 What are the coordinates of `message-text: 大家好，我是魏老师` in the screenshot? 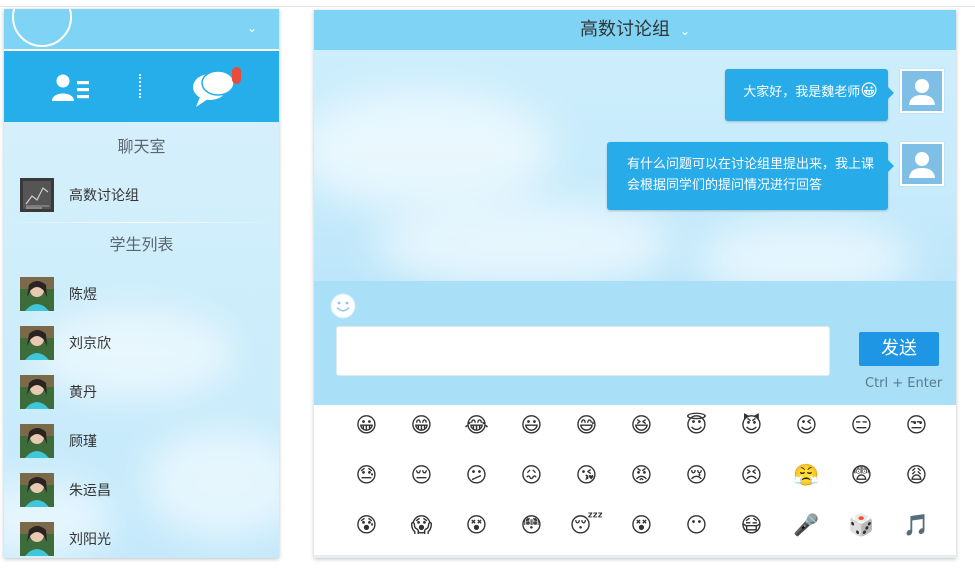 It's located at (802, 92).